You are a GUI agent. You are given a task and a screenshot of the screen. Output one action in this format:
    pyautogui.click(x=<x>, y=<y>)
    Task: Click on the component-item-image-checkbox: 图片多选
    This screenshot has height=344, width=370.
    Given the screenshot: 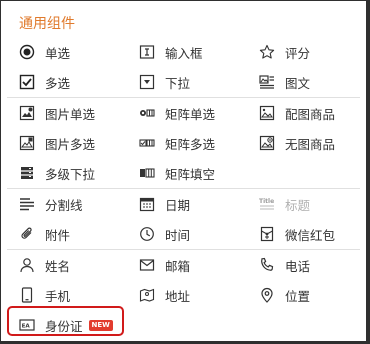 What is the action you would take?
    pyautogui.click(x=57, y=143)
    